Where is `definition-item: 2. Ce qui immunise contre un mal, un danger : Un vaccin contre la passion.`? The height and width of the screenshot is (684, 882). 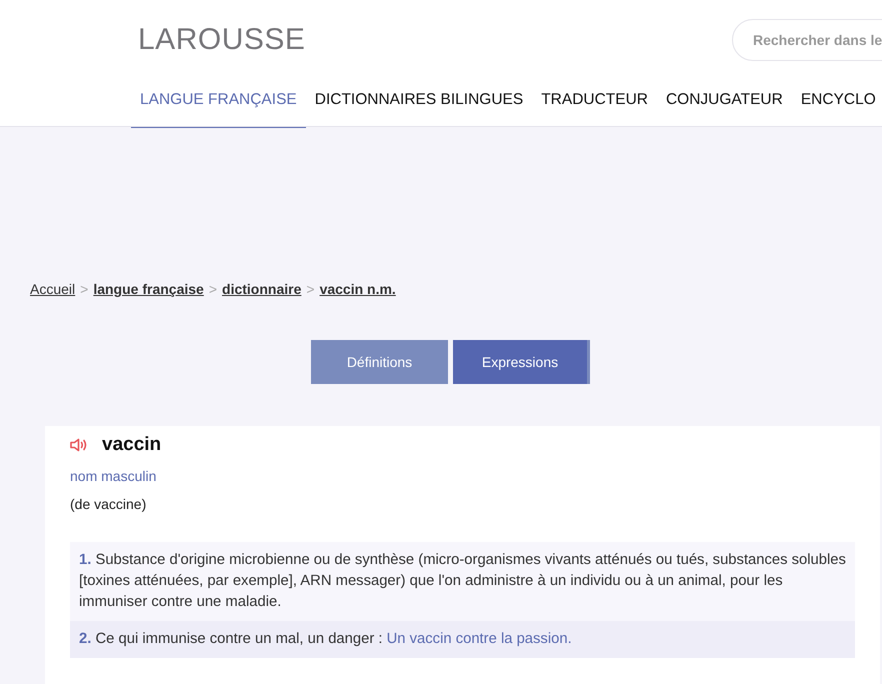 definition-item: 2. Ce qui immunise contre un mal, un danger : Un vaccin contre la passion. is located at coordinates (462, 639).